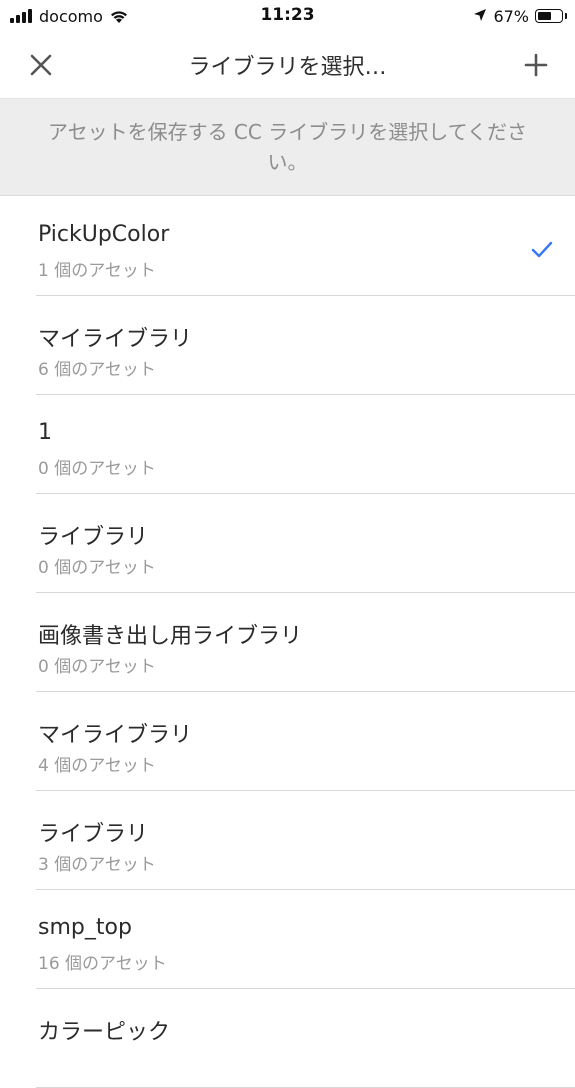 The image size is (575, 1088). I want to click on library-name: PickUpColor, so click(104, 234).